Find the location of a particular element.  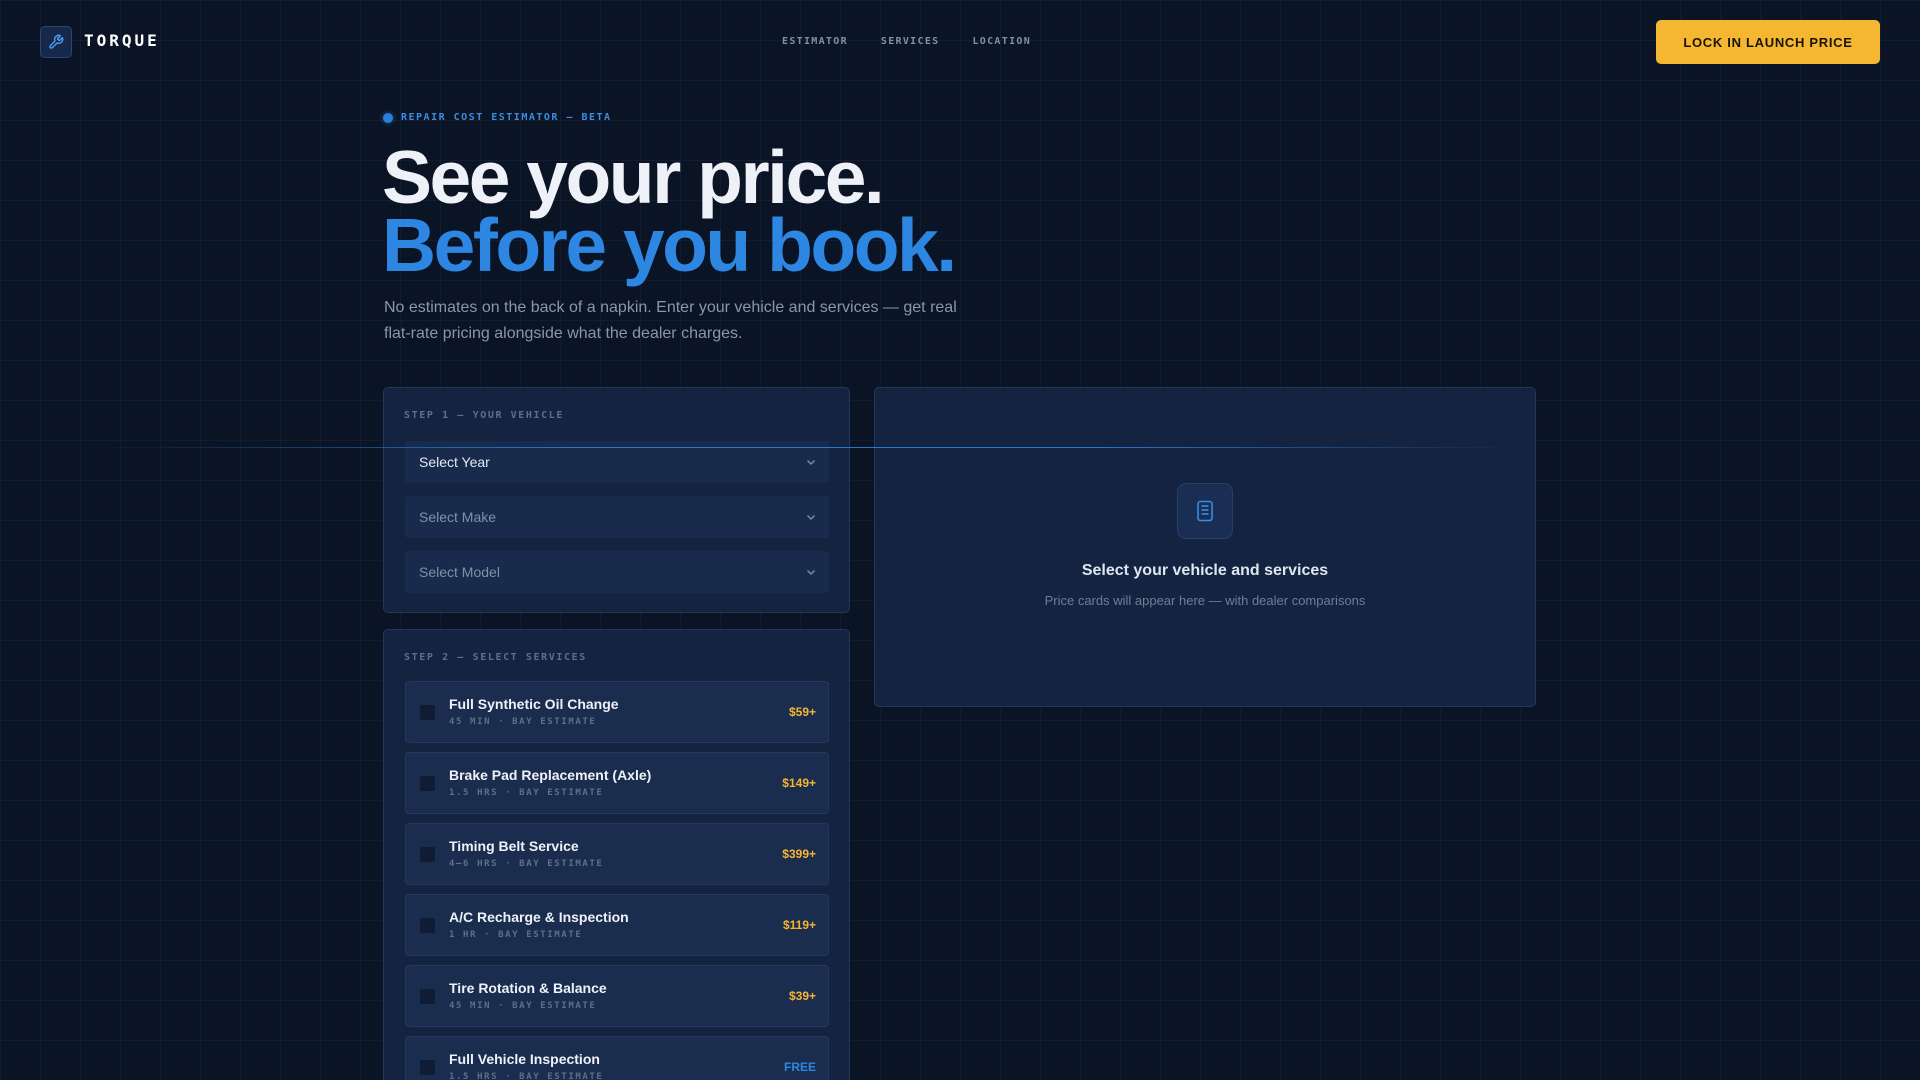

hero-title-line2: Before you book. is located at coordinates (669, 245).